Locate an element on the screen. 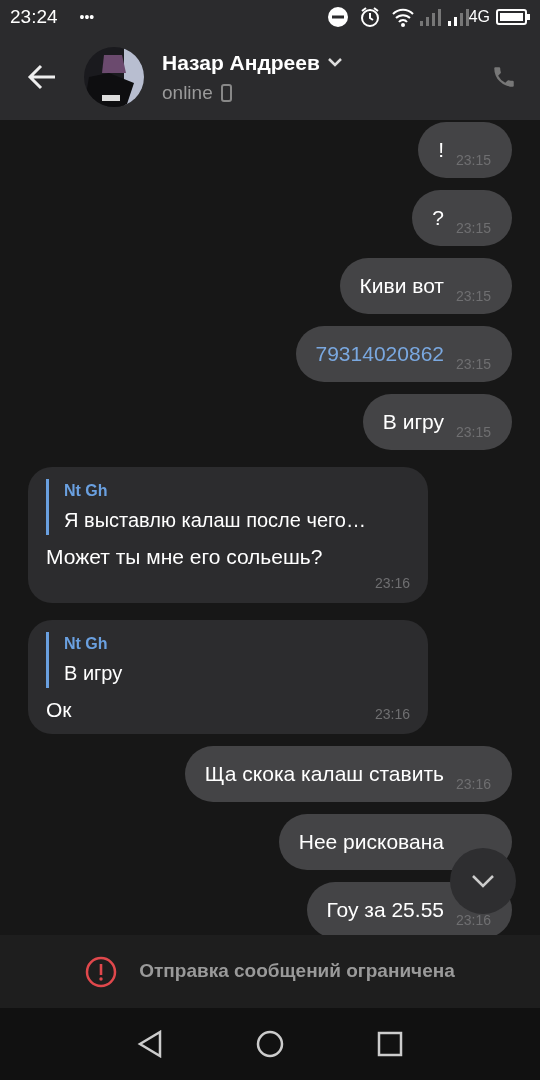 This screenshot has width=540, height=1080. wifi-icon is located at coordinates (402, 17).